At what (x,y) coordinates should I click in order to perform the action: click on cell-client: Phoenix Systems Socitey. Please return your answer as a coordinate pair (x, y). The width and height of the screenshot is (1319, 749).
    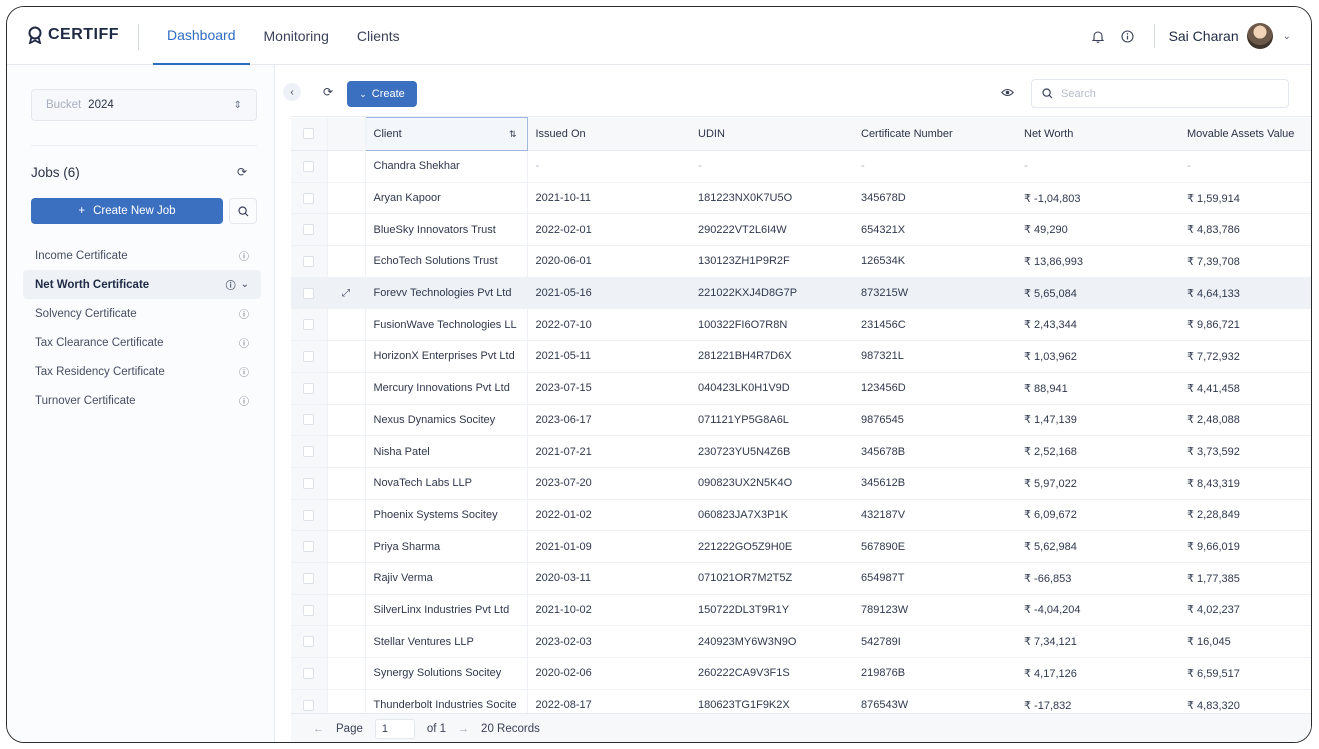
    Looking at the image, I should click on (446, 515).